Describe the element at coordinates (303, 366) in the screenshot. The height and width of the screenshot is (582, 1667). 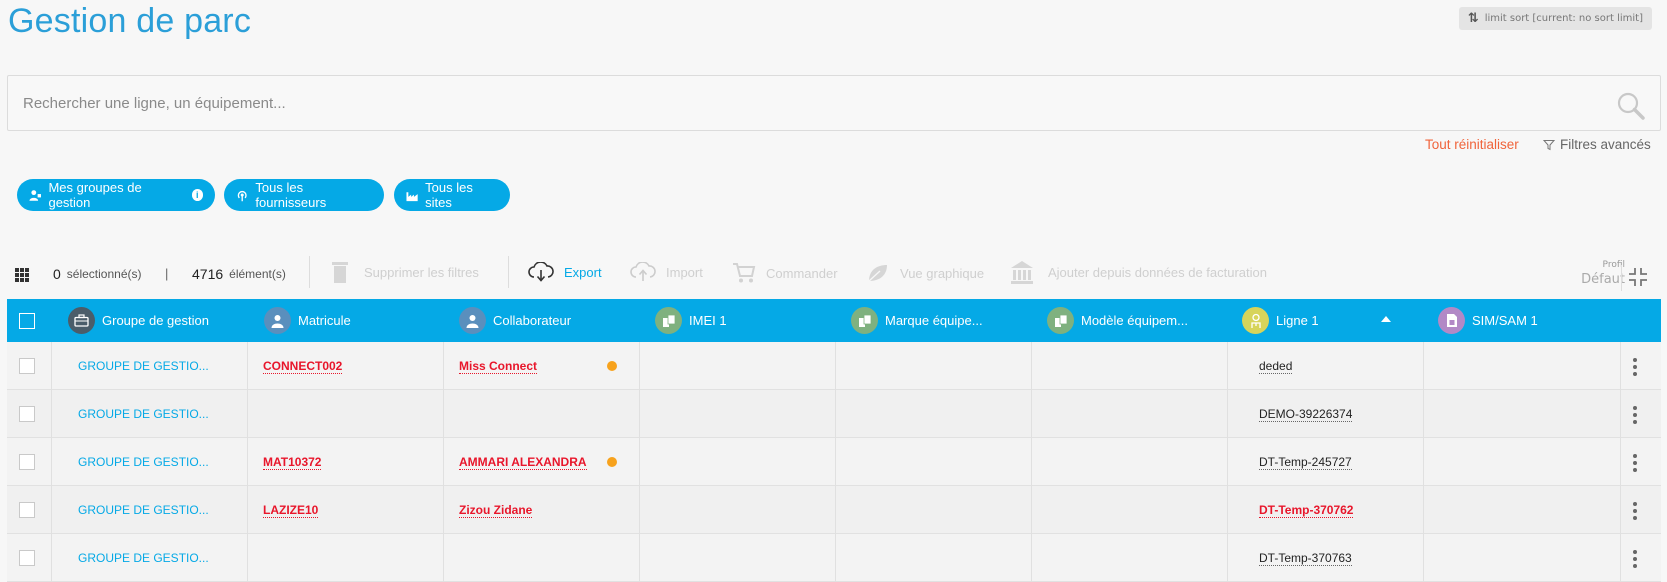
I see `matricule-link: CONNECT002` at that location.